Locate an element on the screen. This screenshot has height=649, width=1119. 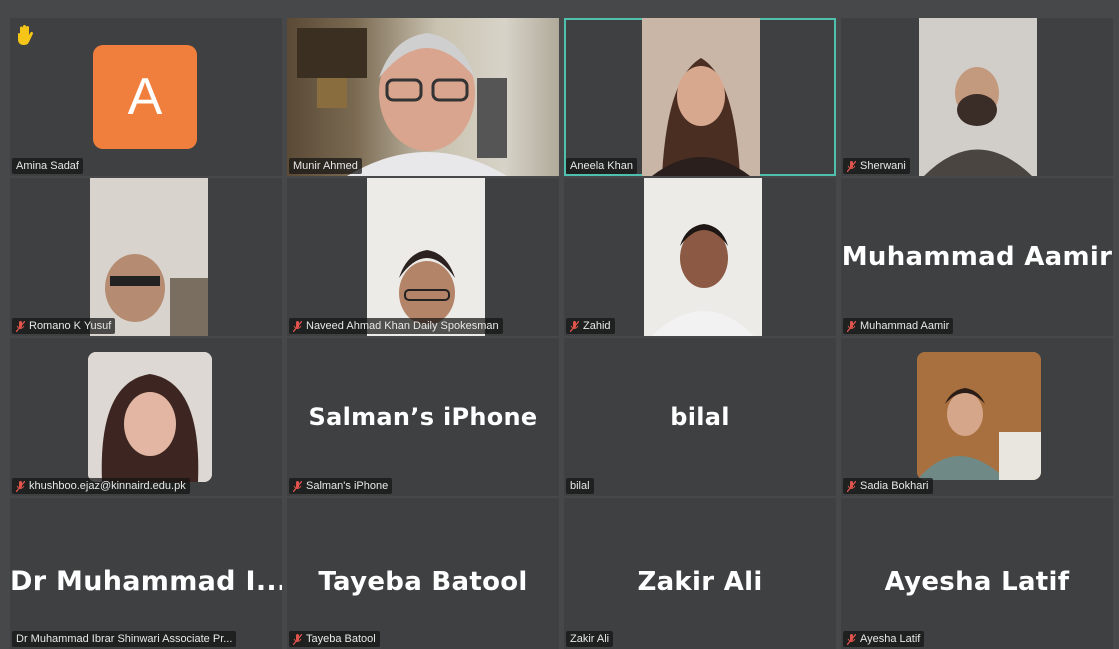
participant-name-tag: Aneela Khan is located at coordinates (601, 166).